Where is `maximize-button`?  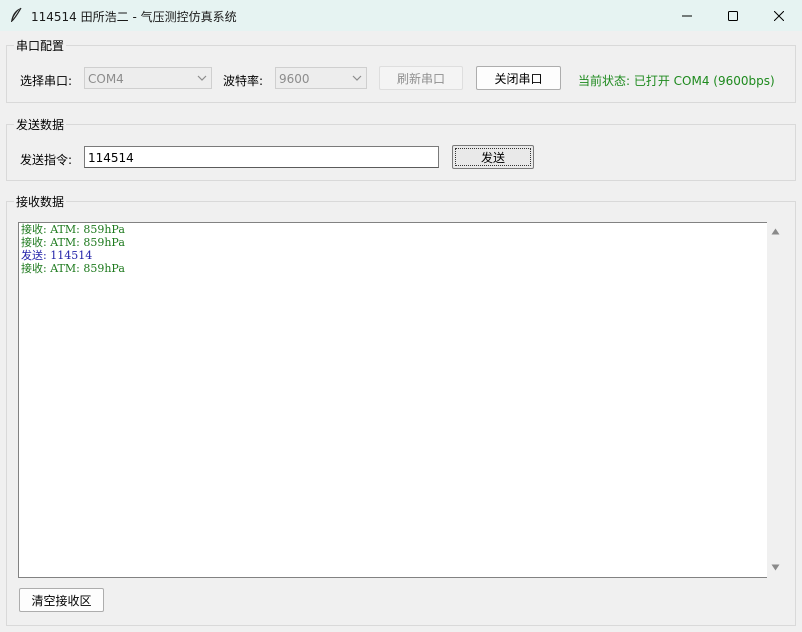
maximize-button is located at coordinates (733, 15).